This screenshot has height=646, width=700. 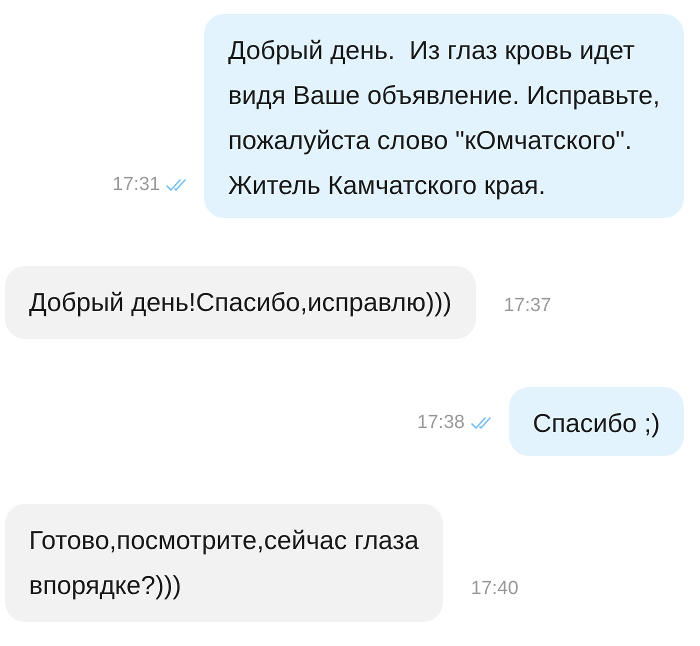 What do you see at coordinates (224, 563) in the screenshot?
I see `message-bubble: Готово,посмотрите,сейчас глаза впорядке?)))` at bounding box center [224, 563].